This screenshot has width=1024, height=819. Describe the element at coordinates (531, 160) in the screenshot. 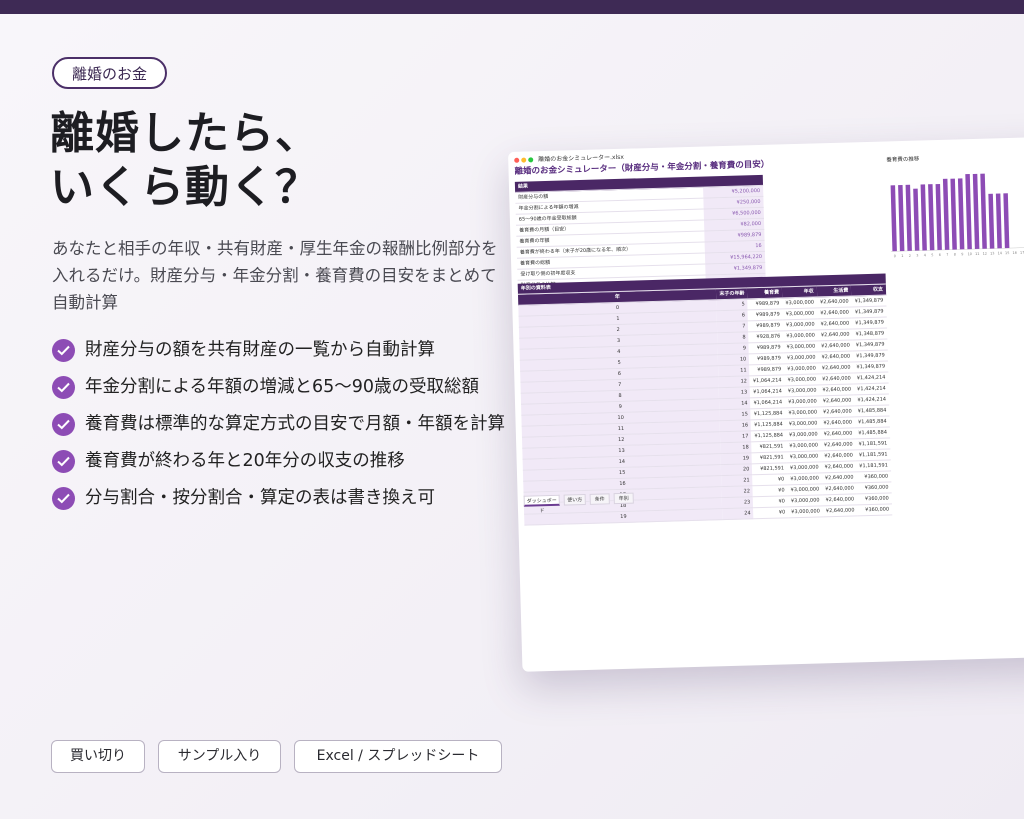

I see `maximize-dot-icon` at that location.